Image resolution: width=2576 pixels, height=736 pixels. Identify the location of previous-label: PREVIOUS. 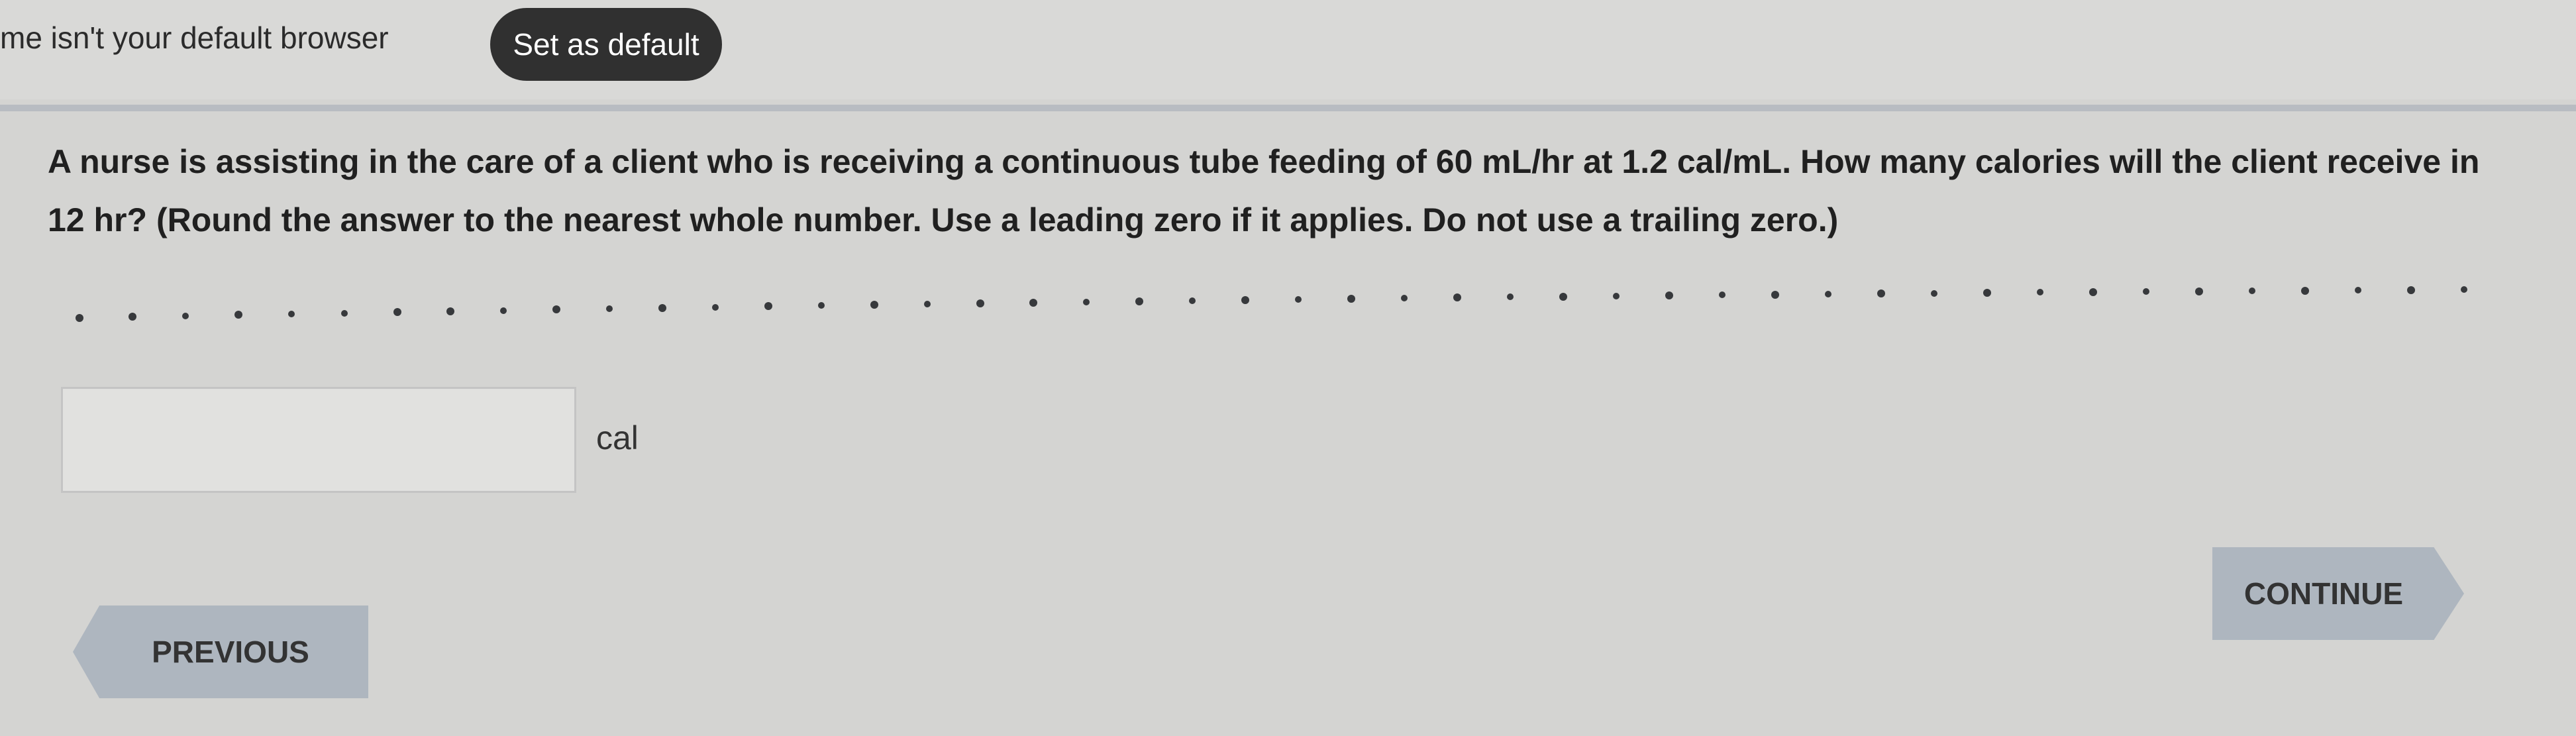
(230, 652).